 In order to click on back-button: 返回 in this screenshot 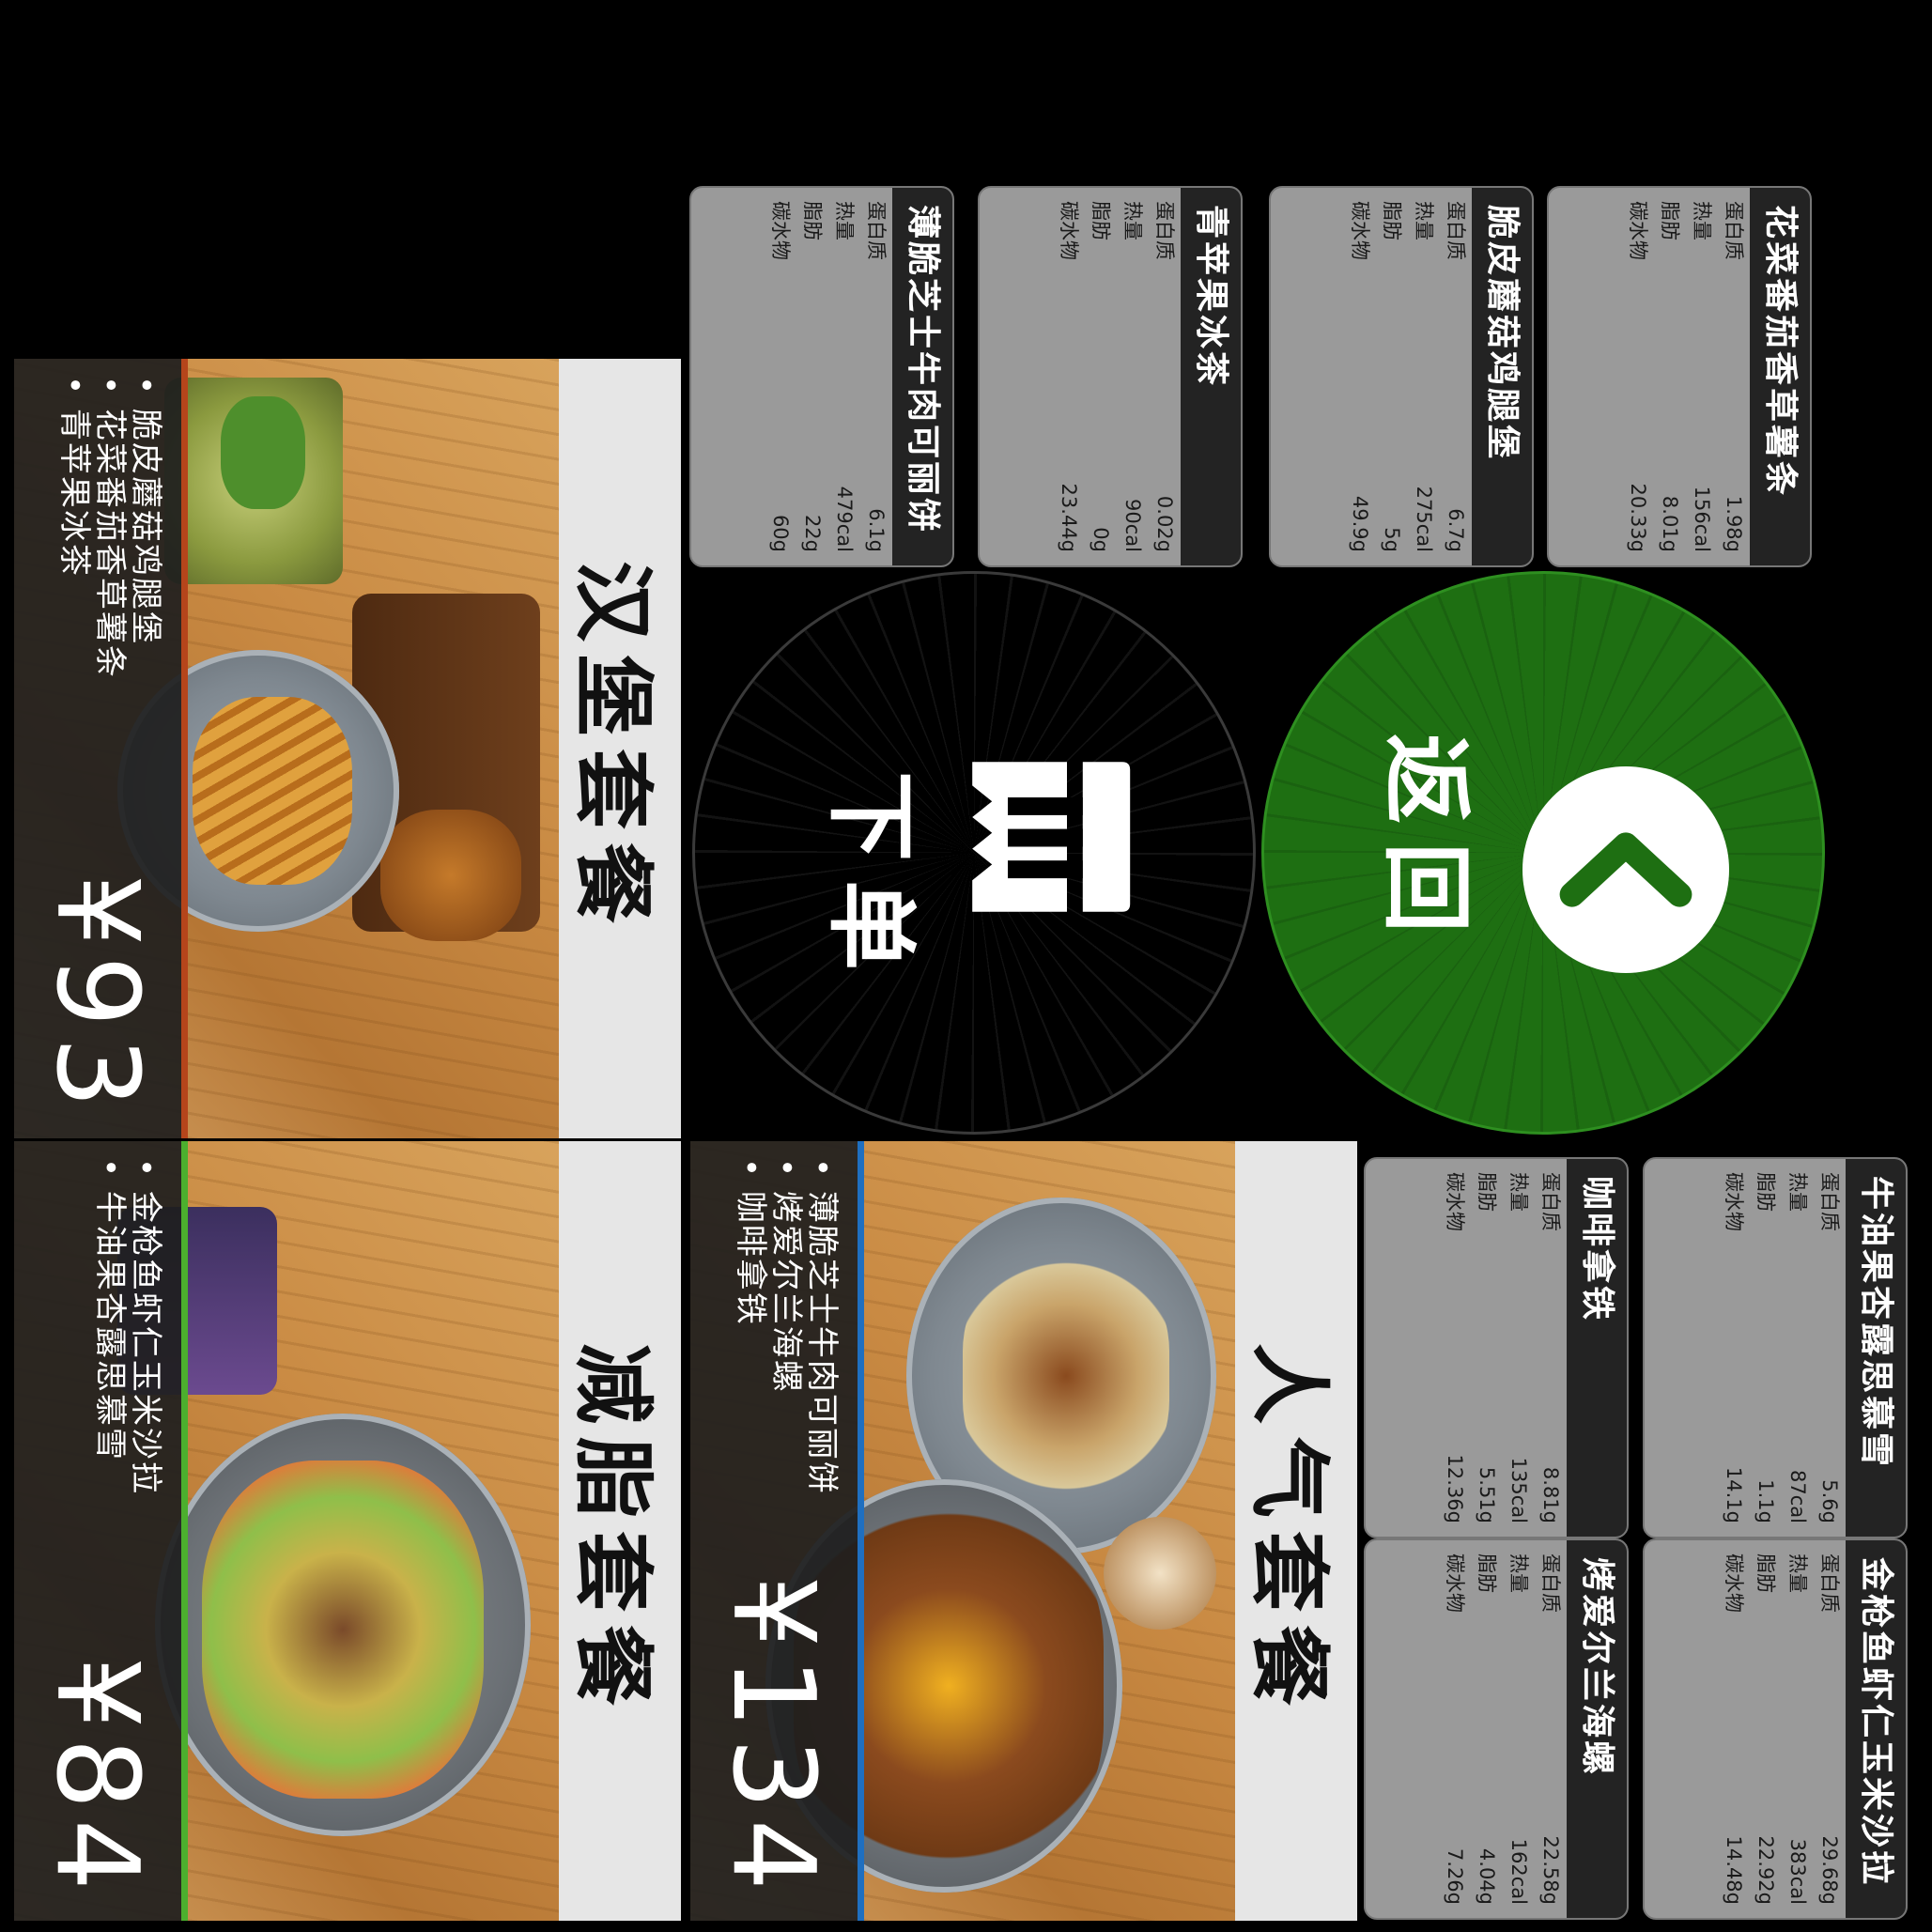, I will do `click(1543, 853)`.